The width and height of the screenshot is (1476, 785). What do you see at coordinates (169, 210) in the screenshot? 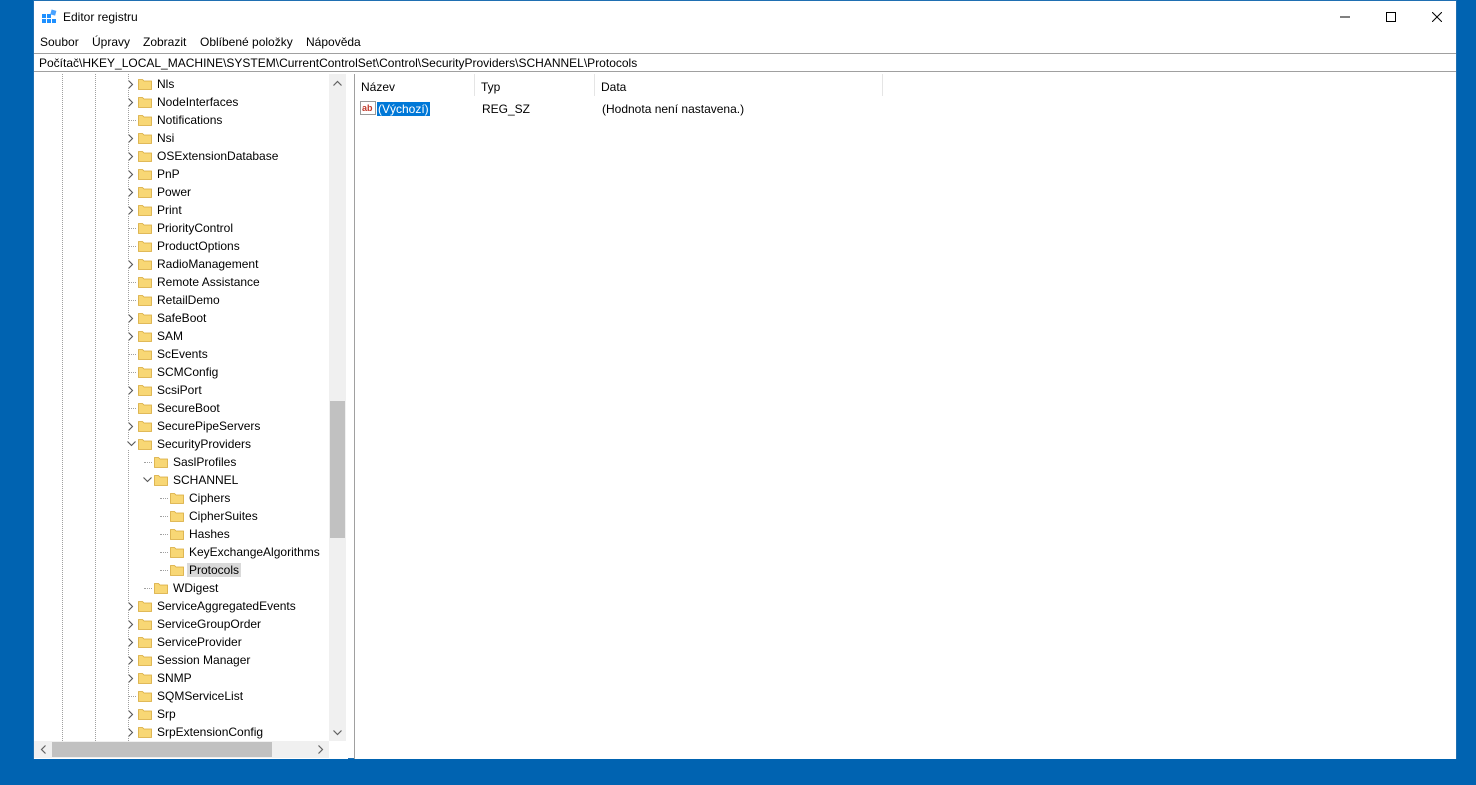
I see `tree-node-label: Print` at bounding box center [169, 210].